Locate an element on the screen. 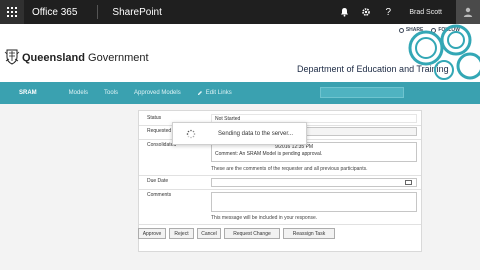  suite-bar-actions: ? Brad Scott is located at coordinates (406, 12).